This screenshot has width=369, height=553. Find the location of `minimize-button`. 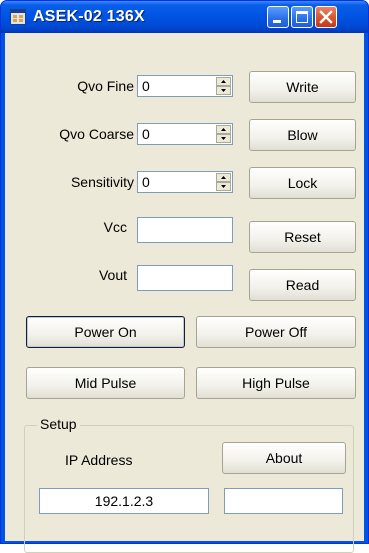

minimize-button is located at coordinates (278, 17).